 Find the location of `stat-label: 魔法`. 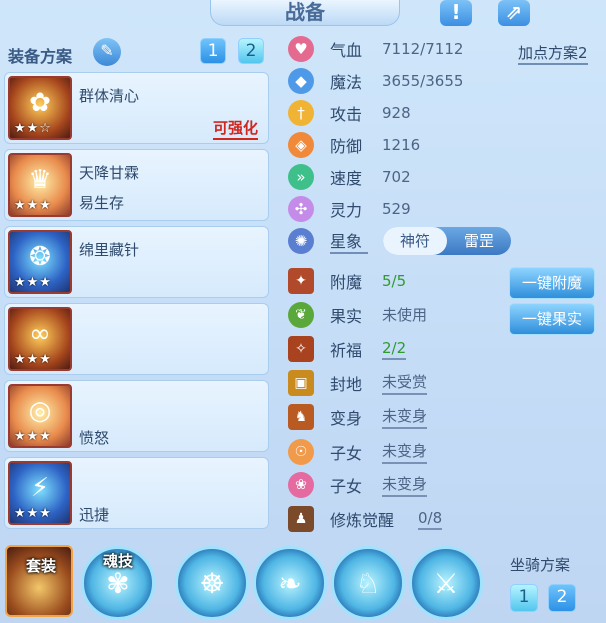

stat-label: 魔法 is located at coordinates (346, 82).